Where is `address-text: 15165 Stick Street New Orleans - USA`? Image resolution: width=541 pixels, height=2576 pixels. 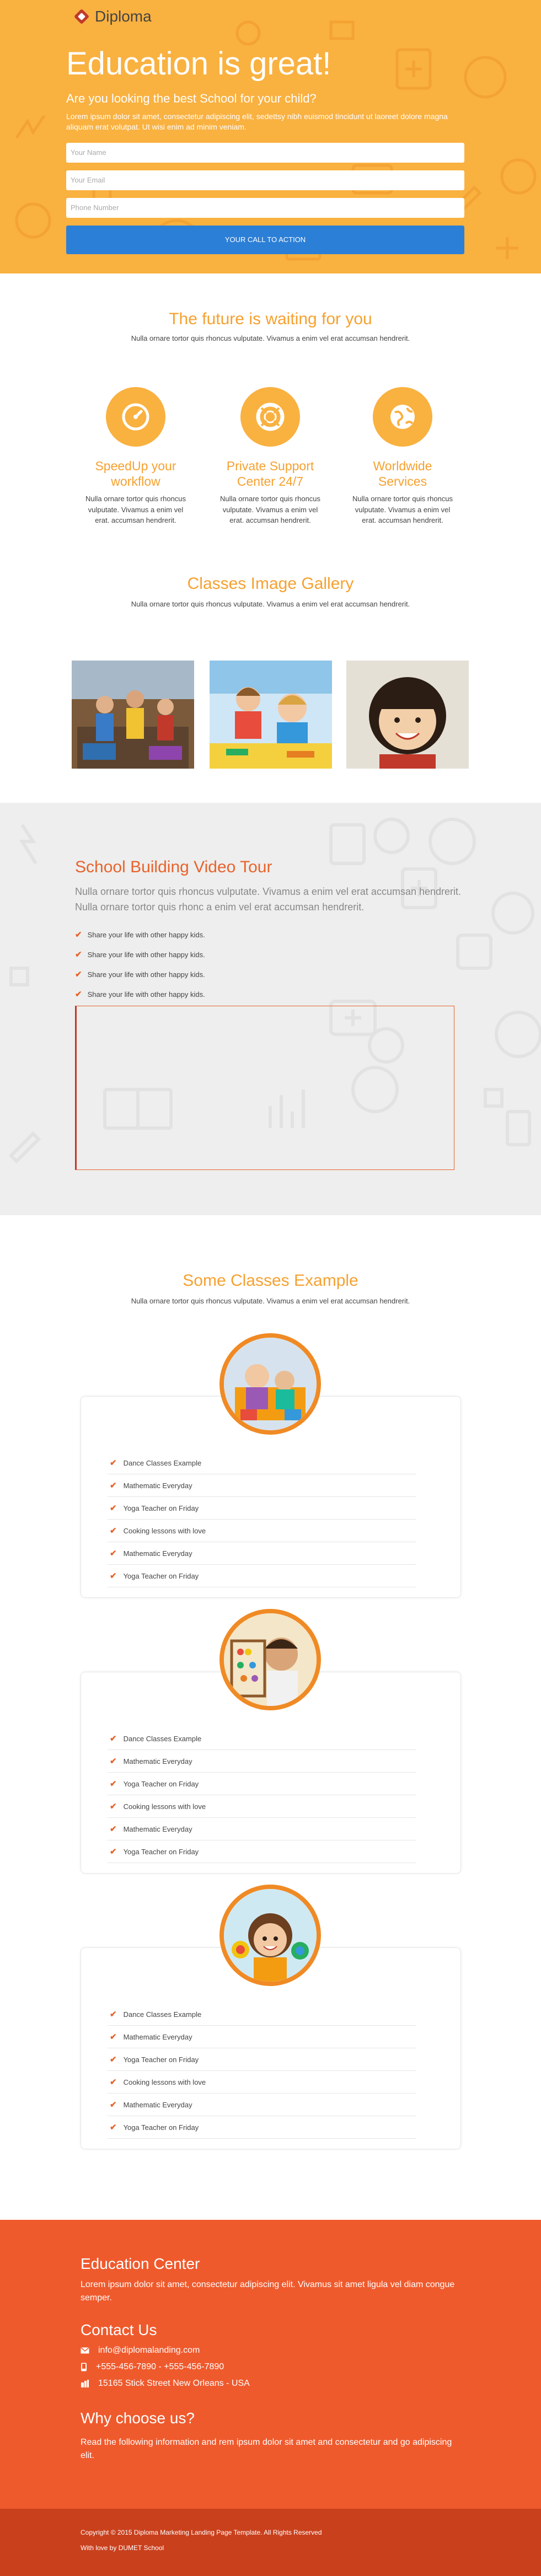 address-text: 15165 Stick Street New Orleans - USA is located at coordinates (174, 2384).